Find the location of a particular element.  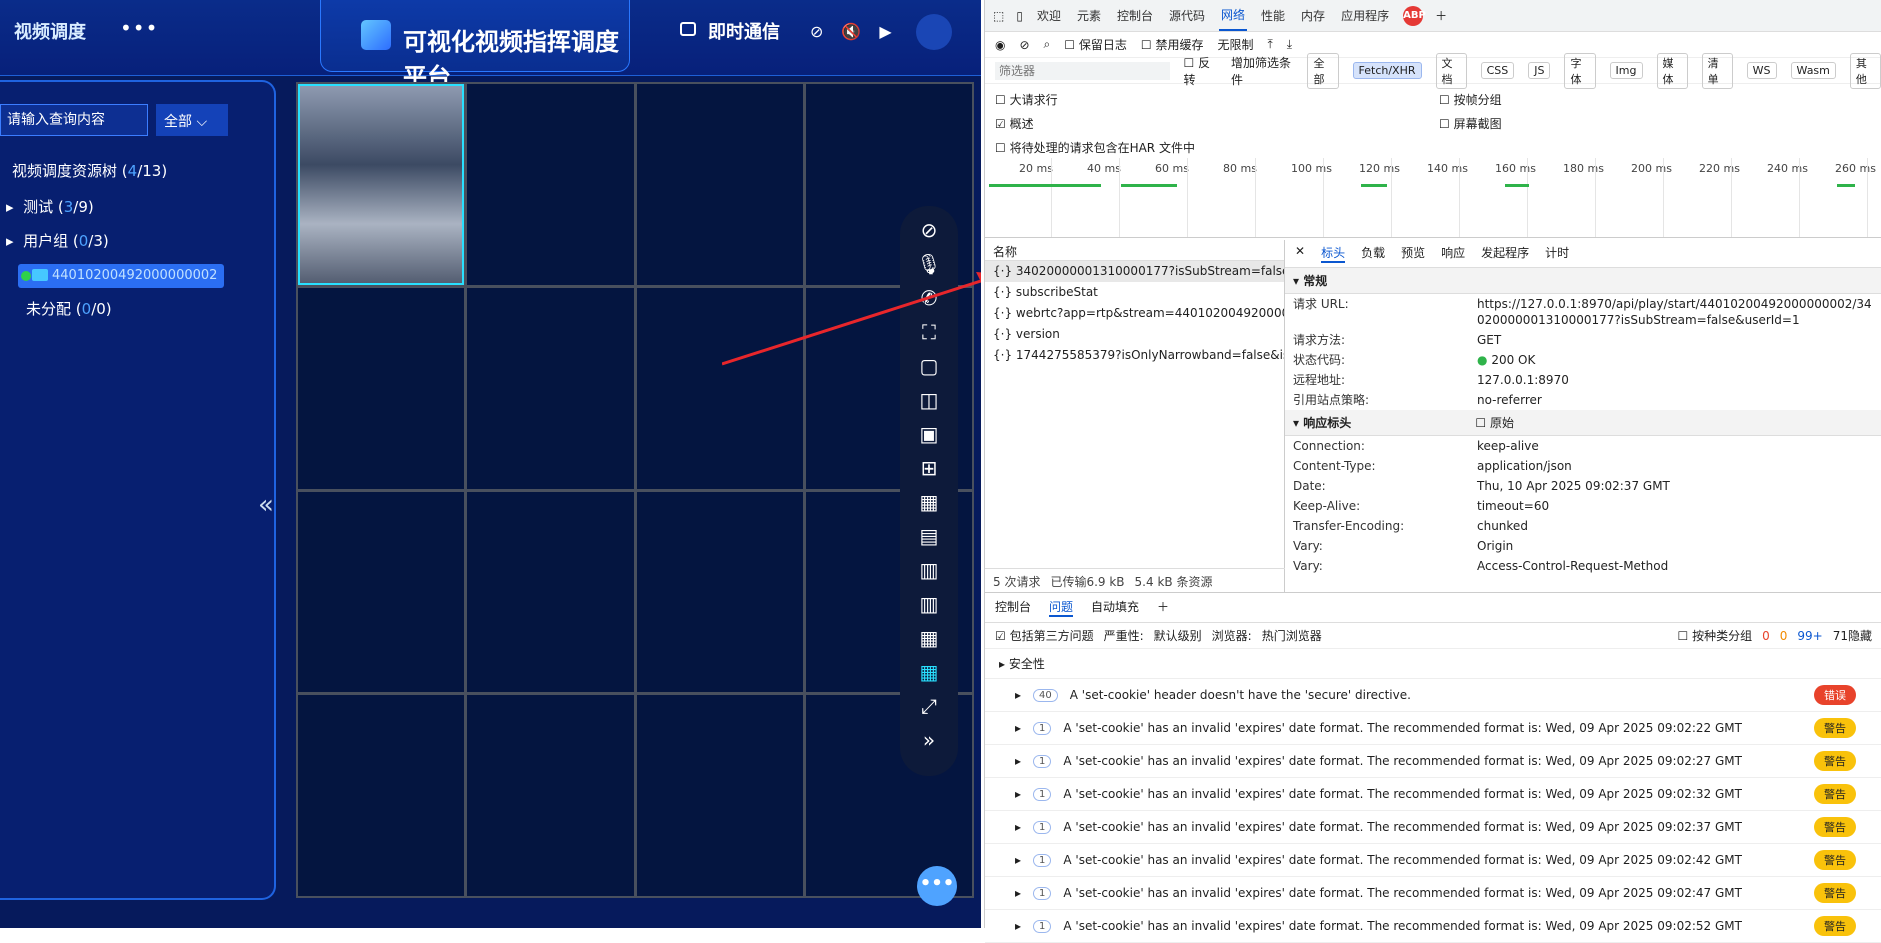

inspect-icon: ⬚ is located at coordinates (998, 16).